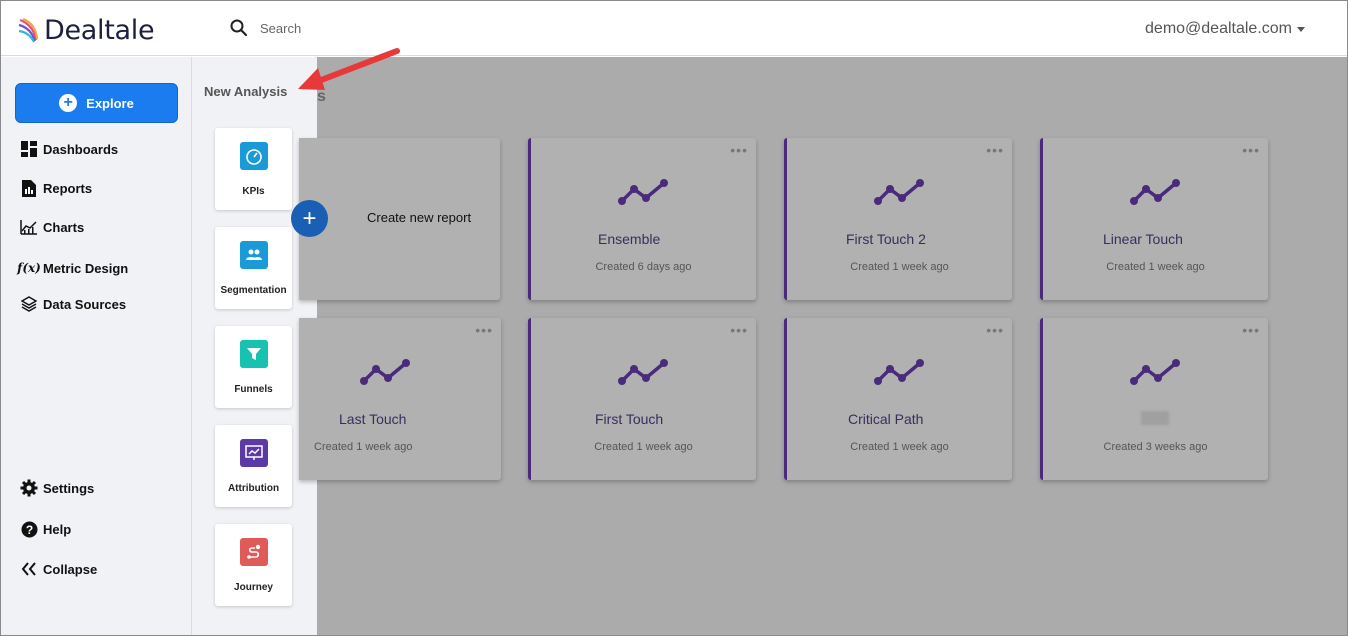 Image resolution: width=1348 pixels, height=636 pixels. Describe the element at coordinates (239, 28) in the screenshot. I see `search-icon` at that location.